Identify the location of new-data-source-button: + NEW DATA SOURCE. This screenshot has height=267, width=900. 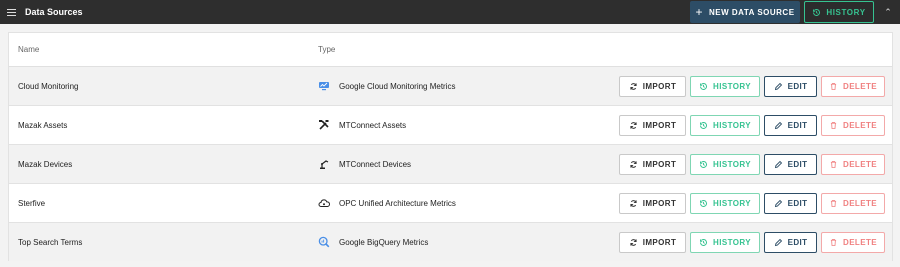
(745, 12).